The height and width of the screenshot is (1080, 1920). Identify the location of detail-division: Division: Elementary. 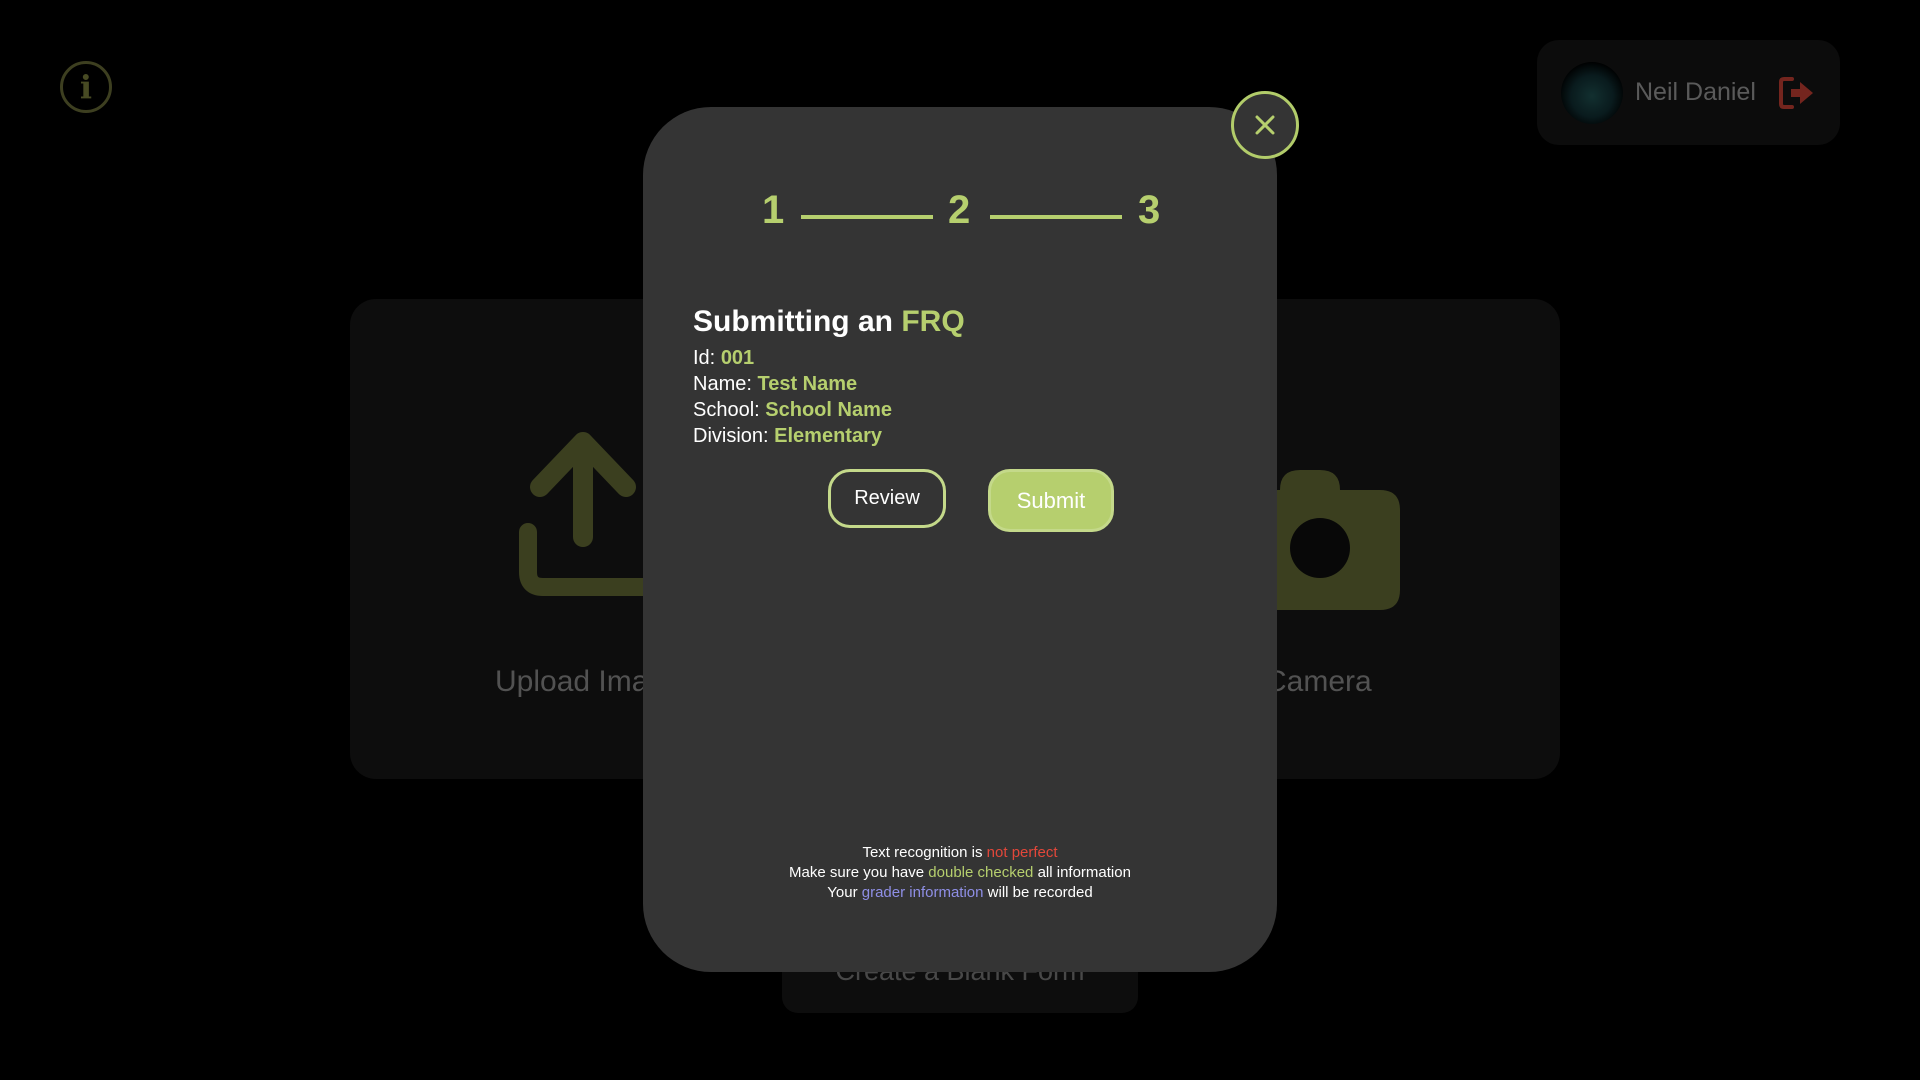
(792, 436).